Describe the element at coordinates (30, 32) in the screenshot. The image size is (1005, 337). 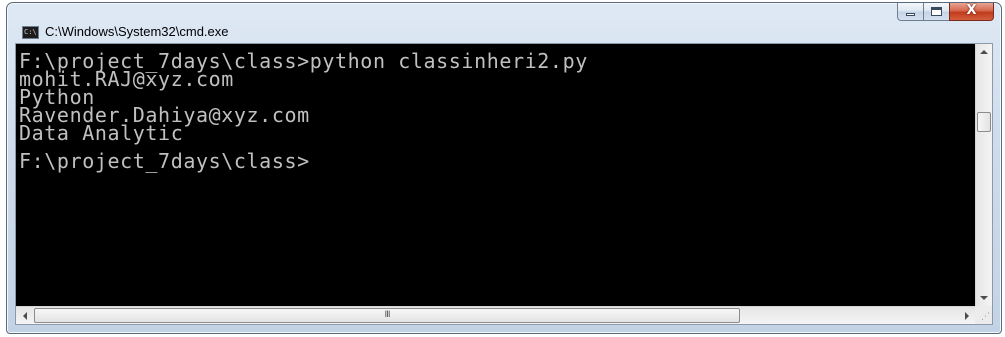
I see `cmd-console-icon: C:\` at that location.